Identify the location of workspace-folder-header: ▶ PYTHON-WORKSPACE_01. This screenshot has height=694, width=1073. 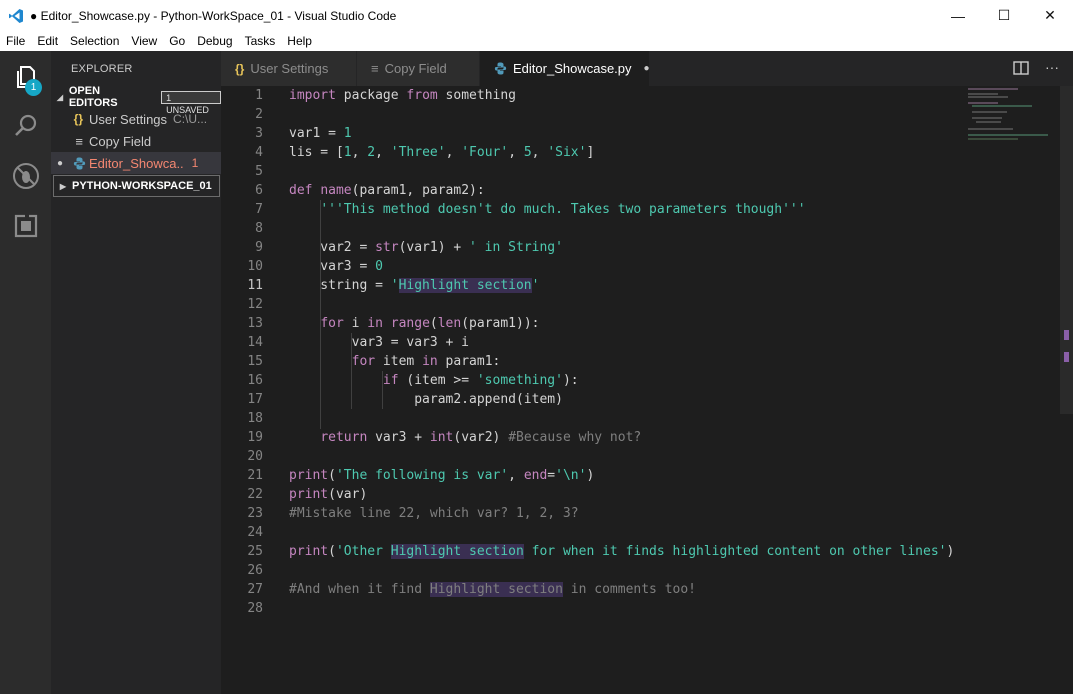
(136, 186).